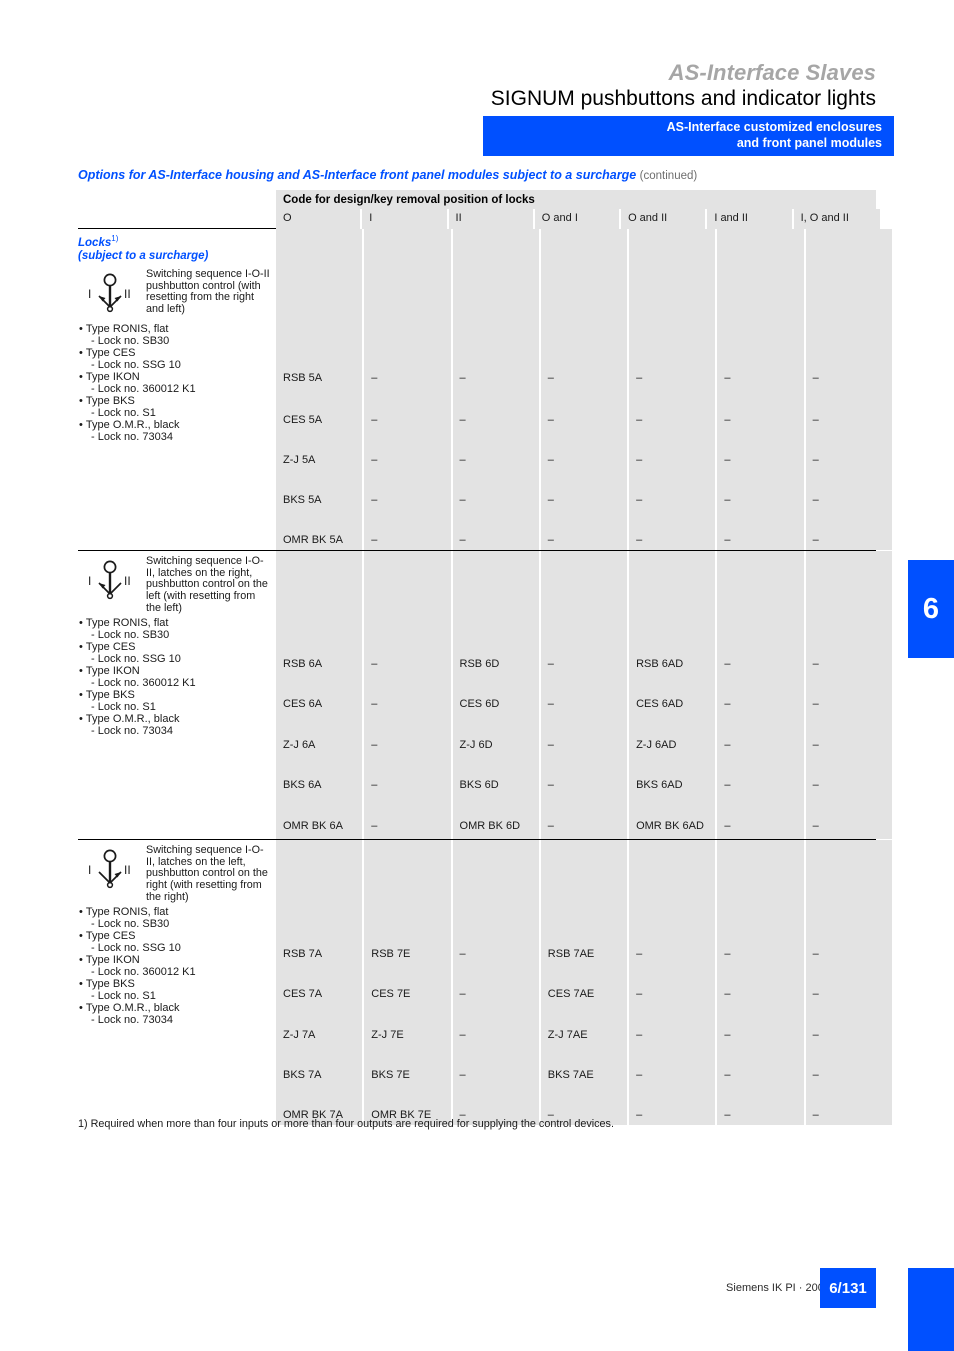 This screenshot has width=954, height=1351. I want to click on table-cell: RSB 7A, so click(303, 953).